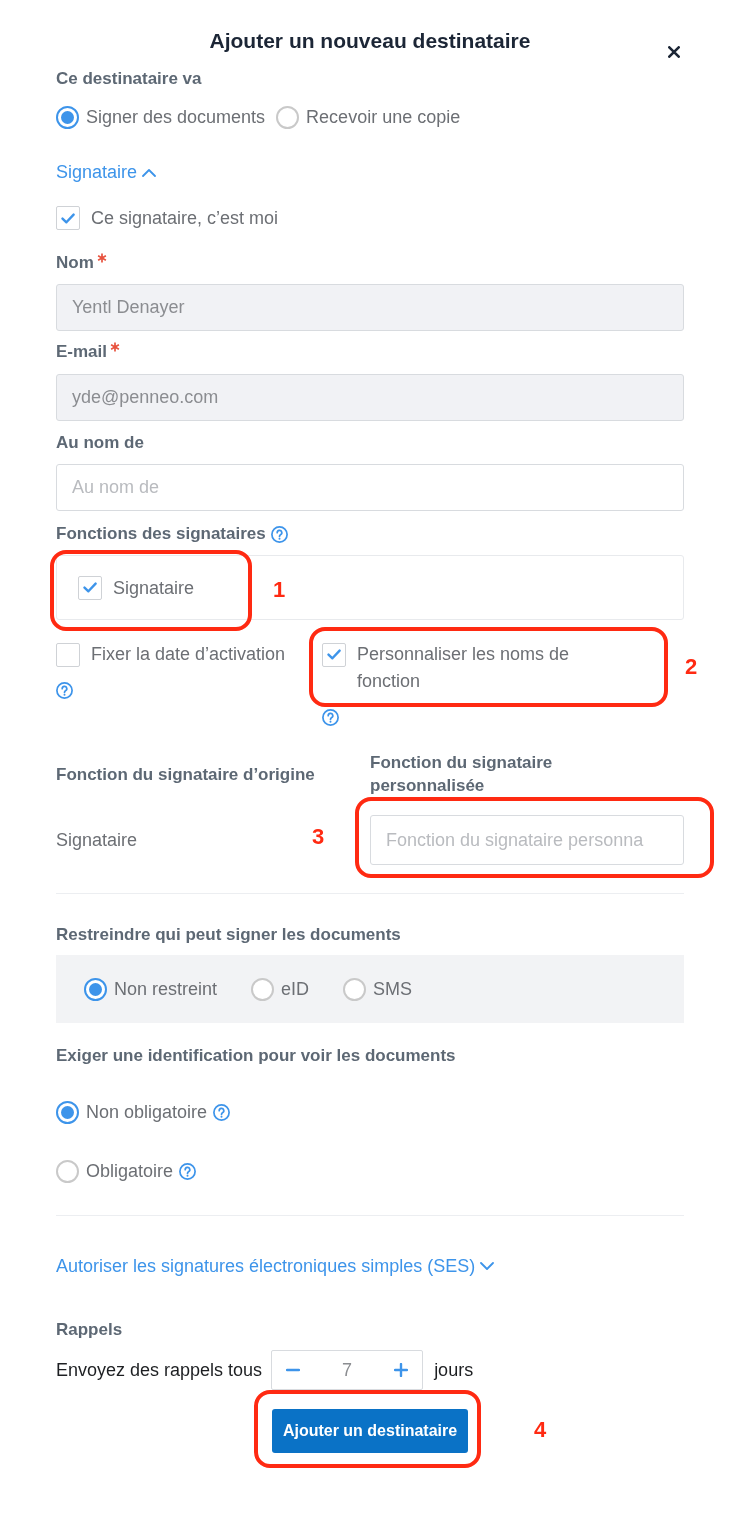 This screenshot has width=742, height=1540. I want to click on field-label: Nom, so click(75, 263).